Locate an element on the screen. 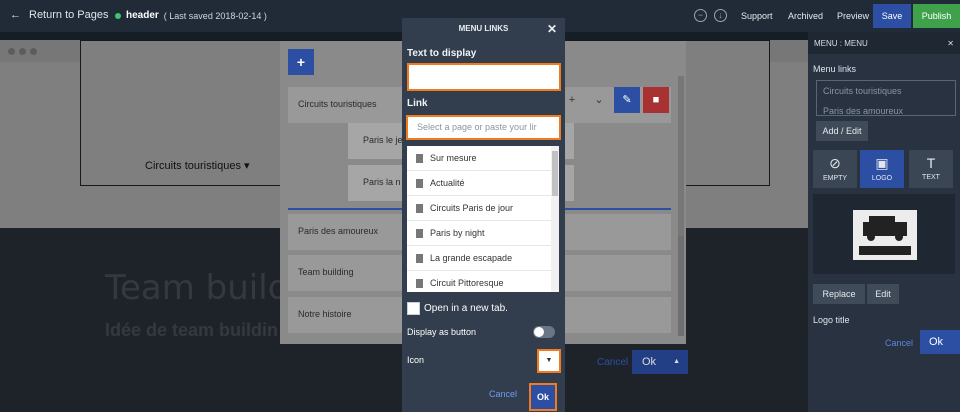 The image size is (960, 412). icon-dropdown-button: ▼ is located at coordinates (549, 361).